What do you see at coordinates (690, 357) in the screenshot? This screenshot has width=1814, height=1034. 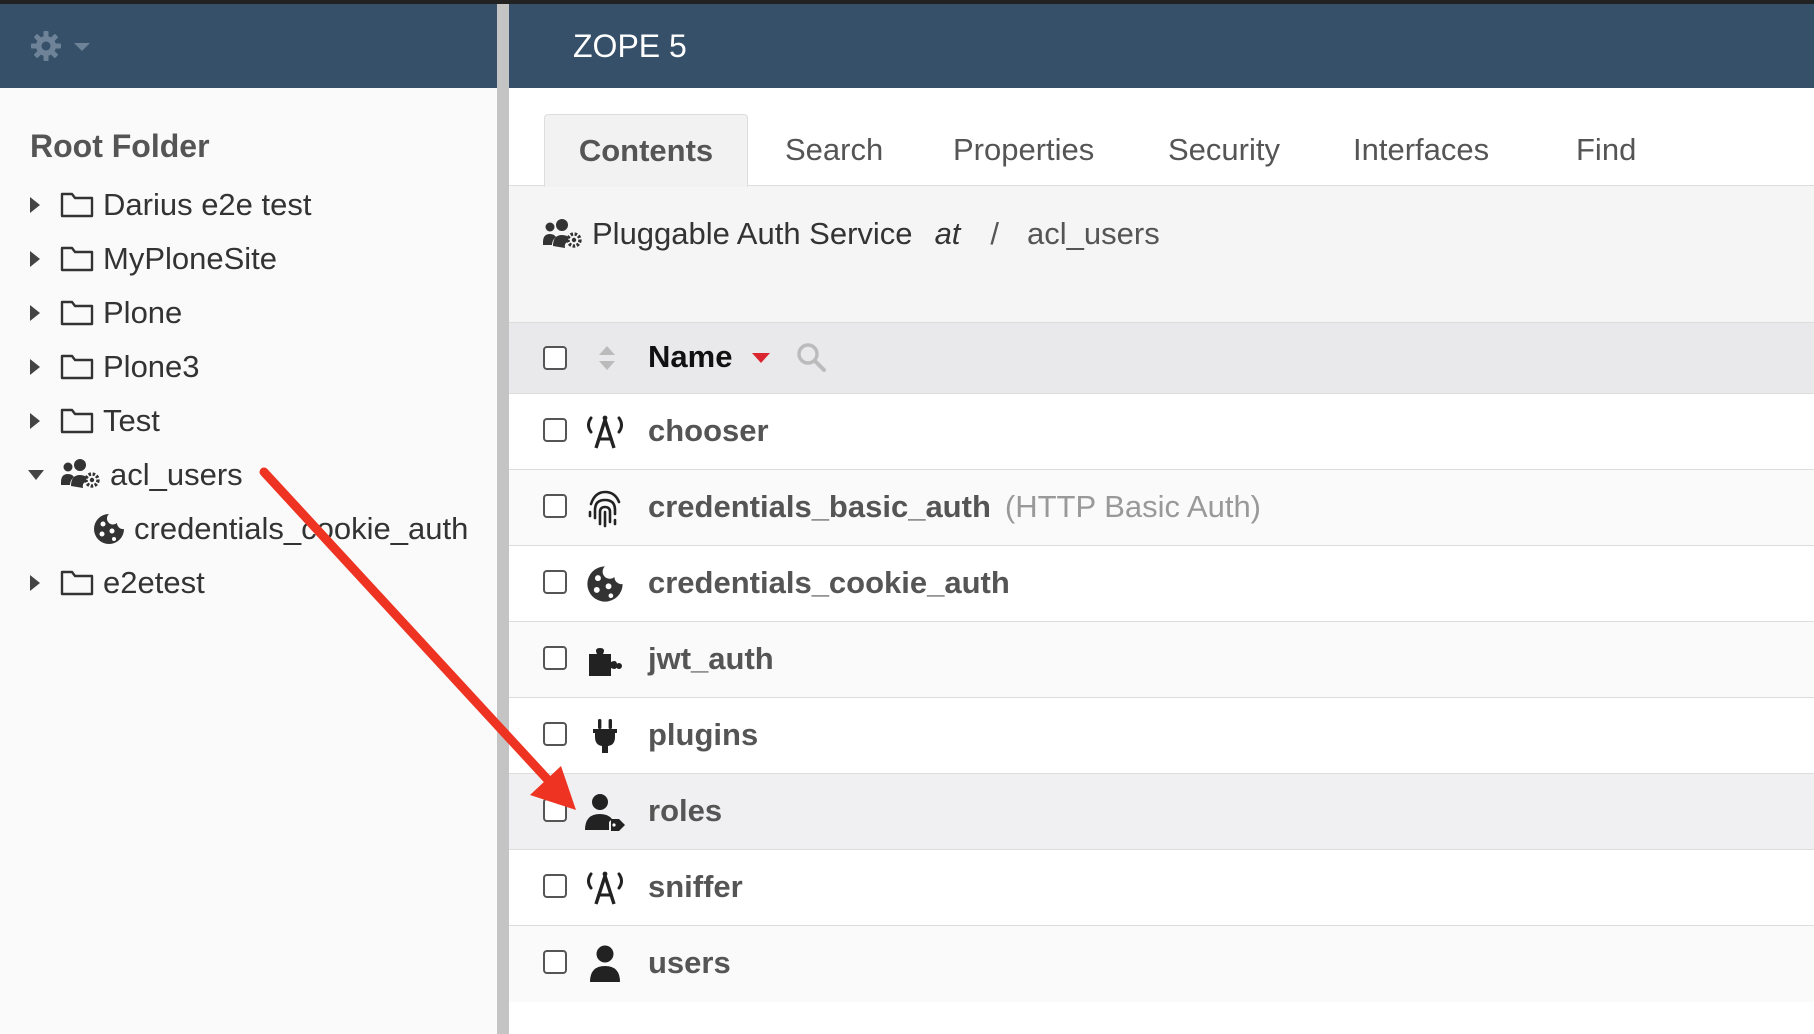 I see `column-header-name: Name` at bounding box center [690, 357].